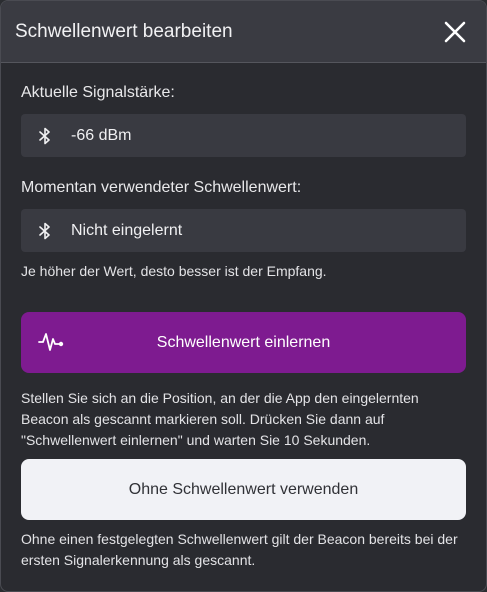 This screenshot has height=592, width=487. Describe the element at coordinates (101, 135) in the screenshot. I see `current-signal-value: -66 dBm` at that location.